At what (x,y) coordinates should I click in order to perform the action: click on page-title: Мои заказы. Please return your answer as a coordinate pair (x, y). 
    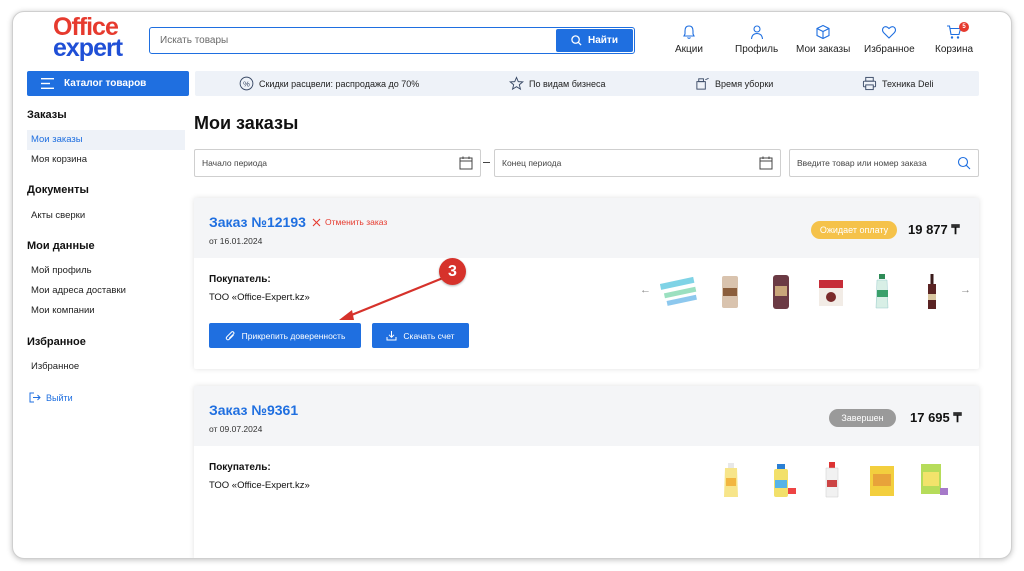
    Looking at the image, I should click on (246, 123).